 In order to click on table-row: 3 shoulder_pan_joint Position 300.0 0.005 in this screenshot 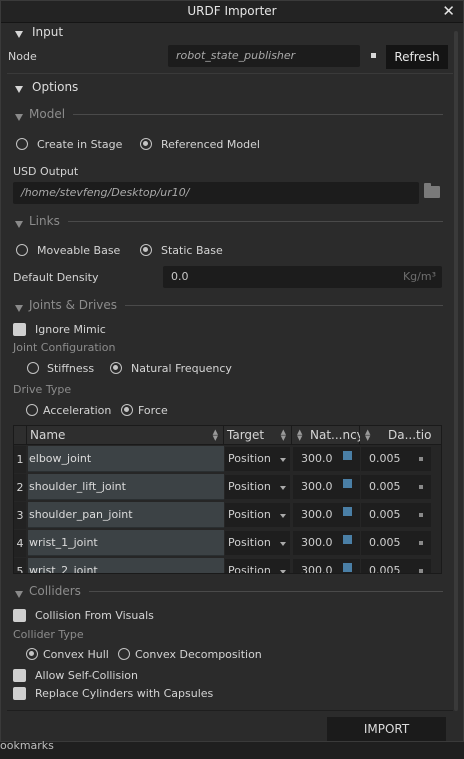, I will do `click(227, 516)`.